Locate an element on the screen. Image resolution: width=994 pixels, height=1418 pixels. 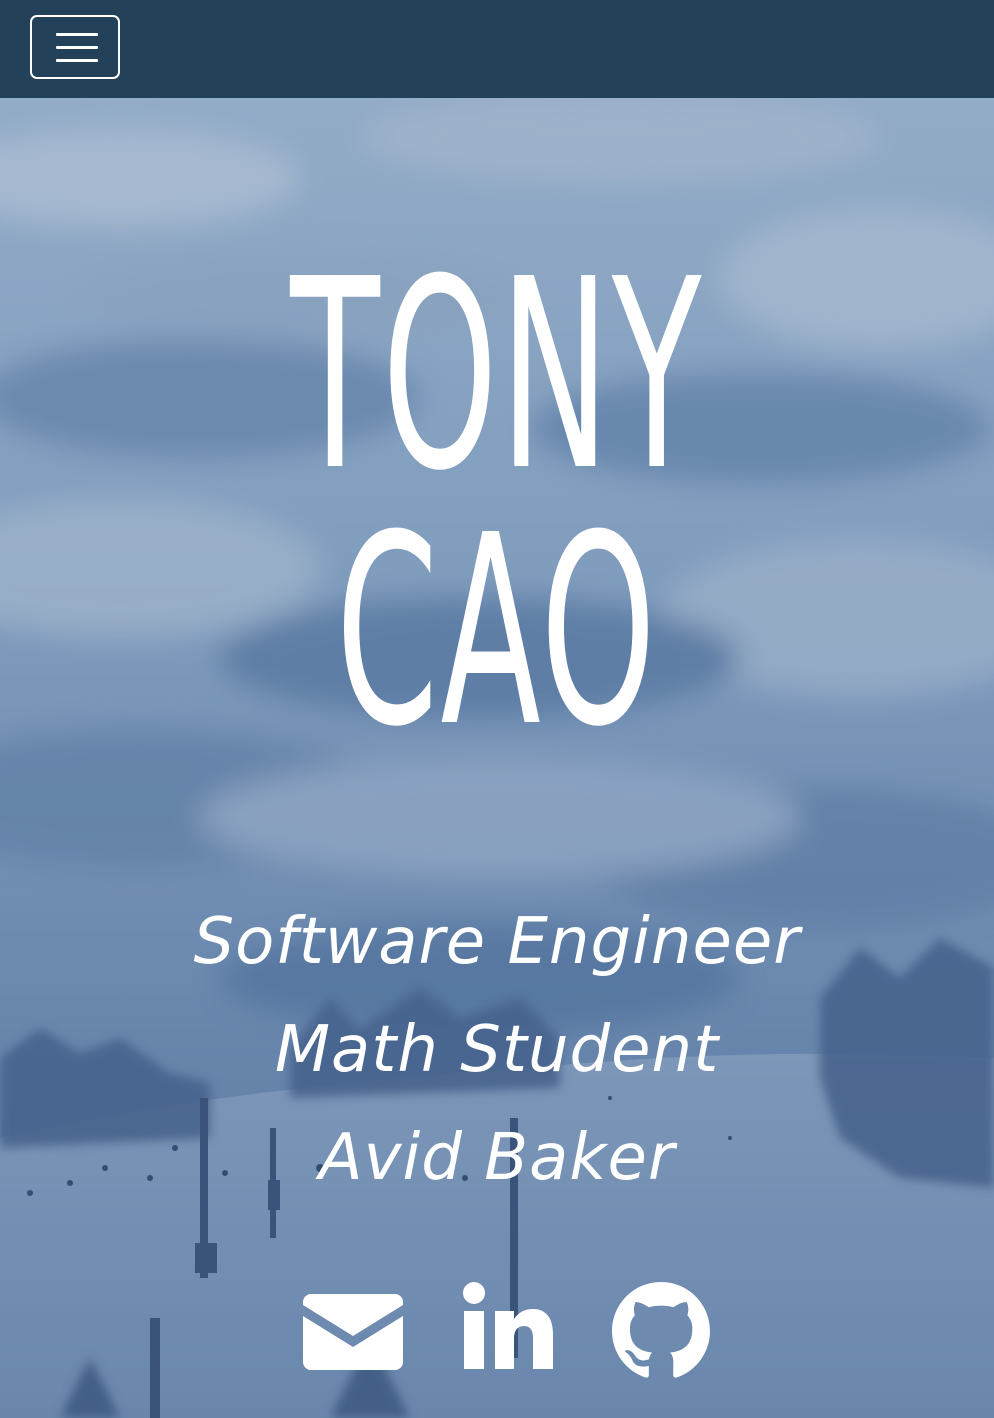
role-item: Math Student is located at coordinates (497, 1050).